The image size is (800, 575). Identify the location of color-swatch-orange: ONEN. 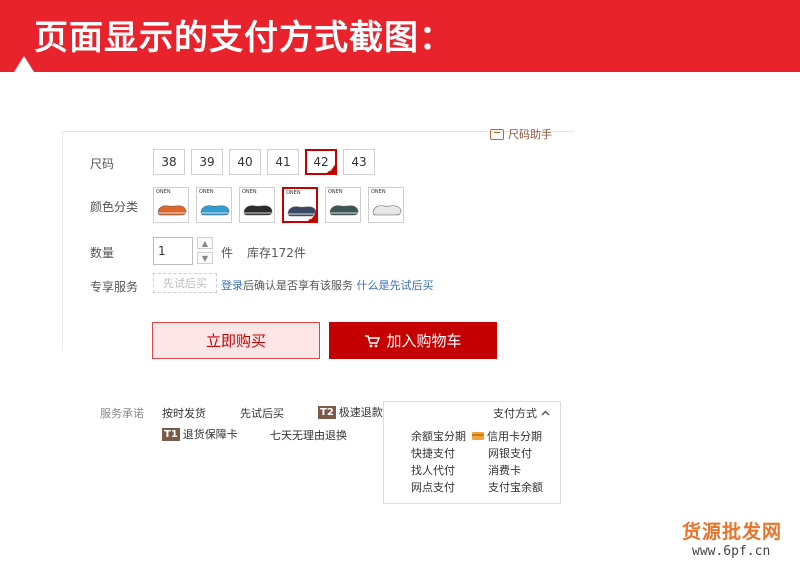
(171, 205).